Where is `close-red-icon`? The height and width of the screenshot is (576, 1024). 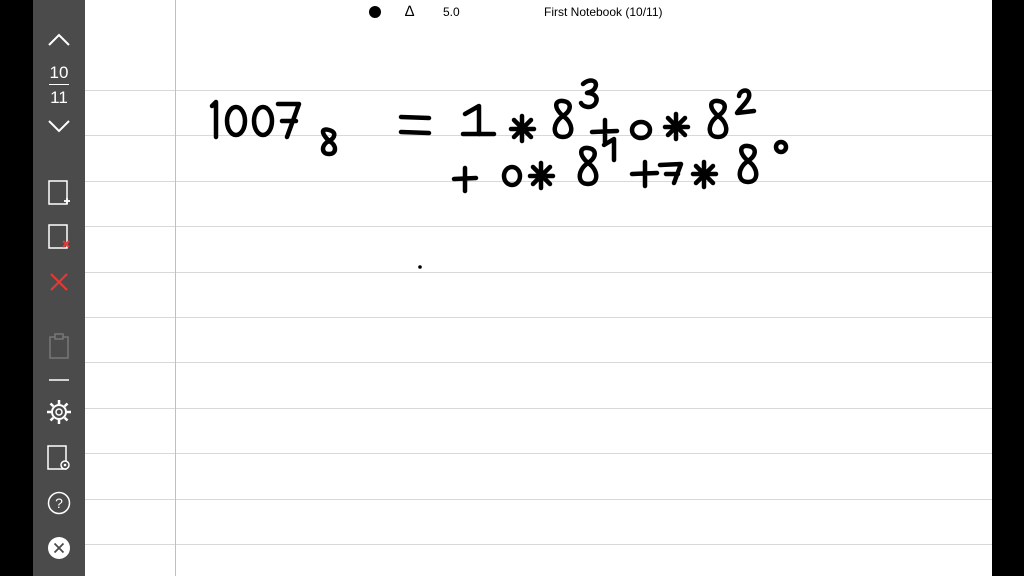
close-red-icon is located at coordinates (59, 282).